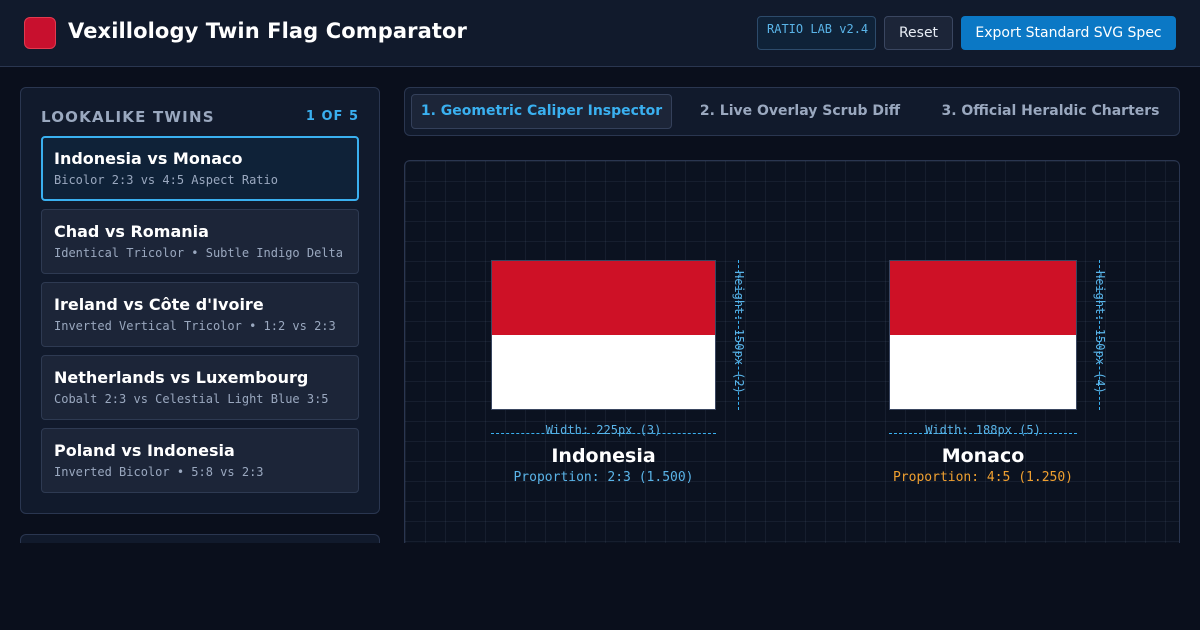 The image size is (1200, 630). Describe the element at coordinates (1050, 111) in the screenshot. I see `tab-official-heraldic-charters: 3. Official Heraldic Charters` at that location.